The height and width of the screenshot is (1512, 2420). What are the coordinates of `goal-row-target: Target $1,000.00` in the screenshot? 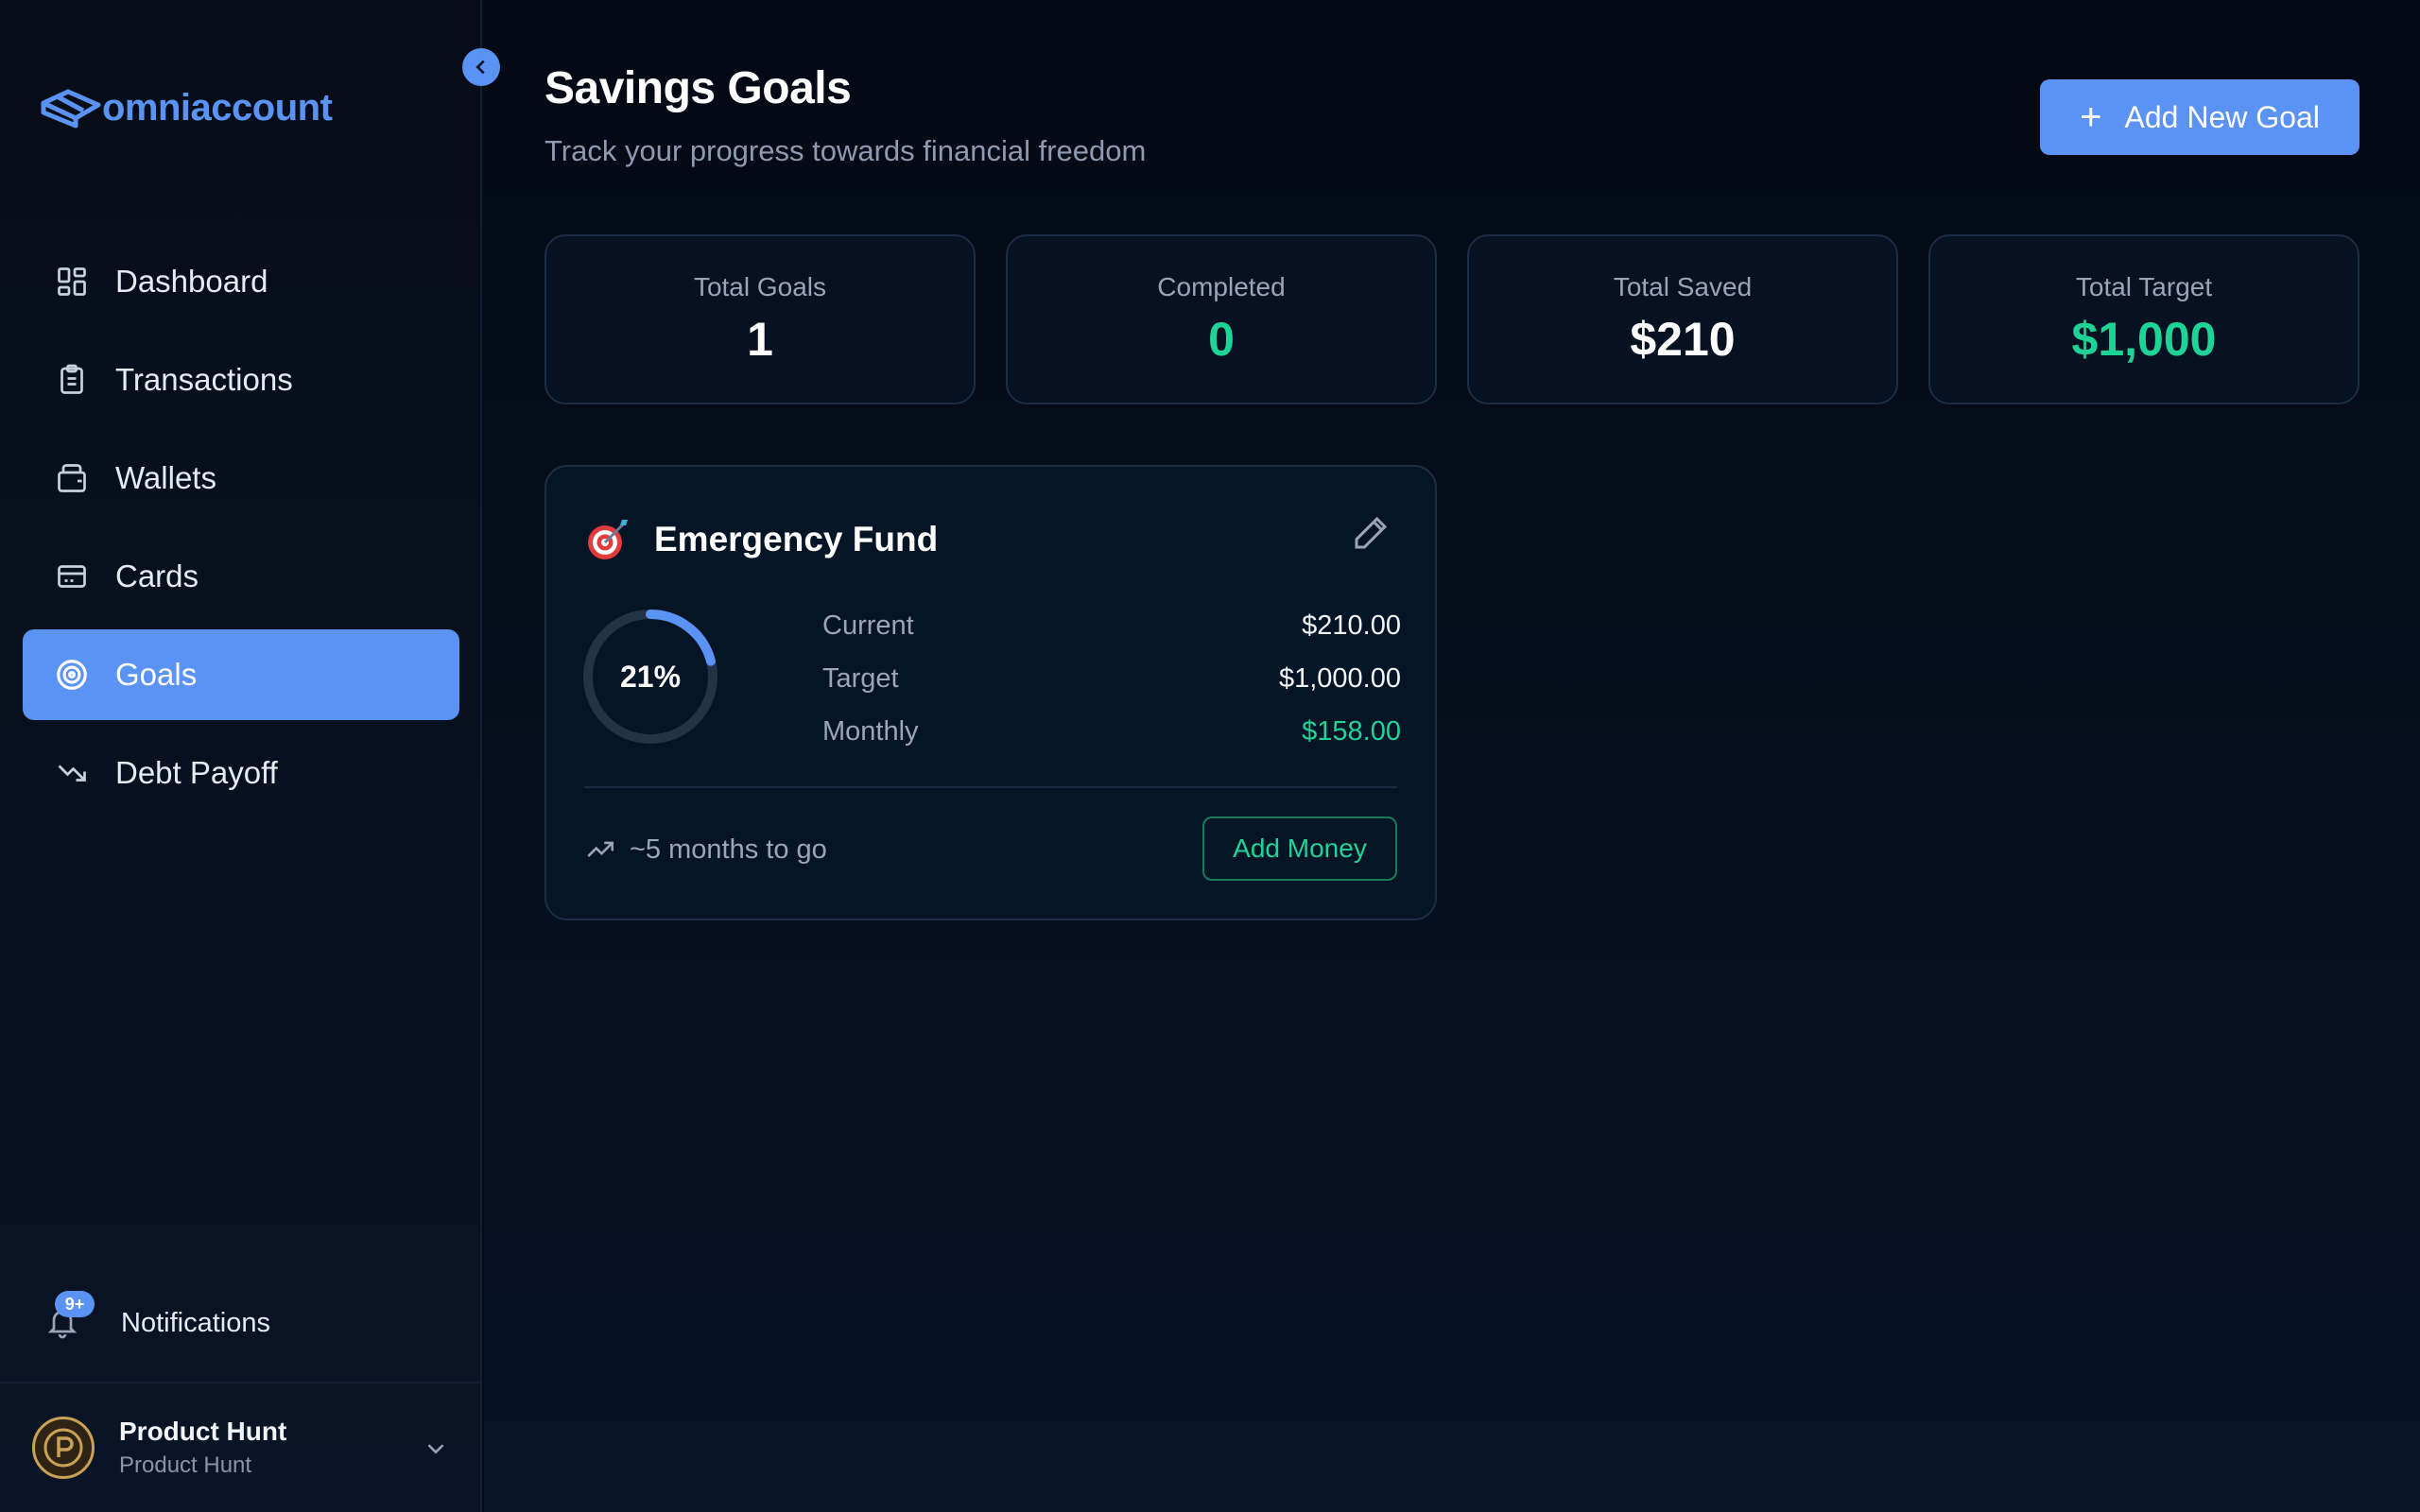 It's located at (1111, 678).